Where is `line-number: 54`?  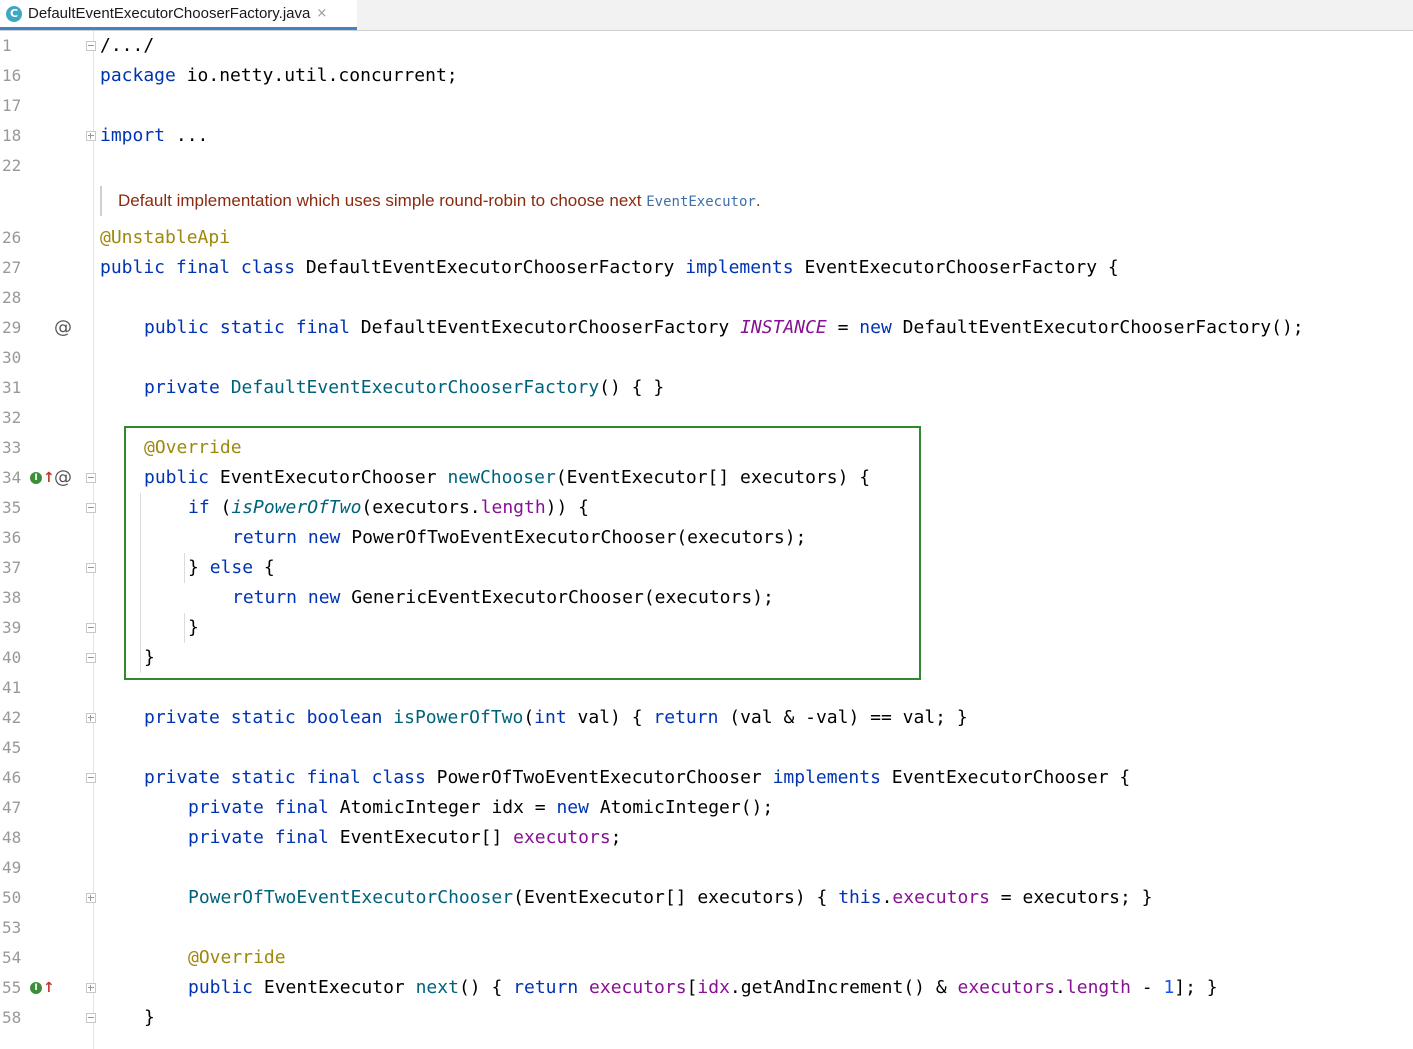 line-number: 54 is located at coordinates (12, 957).